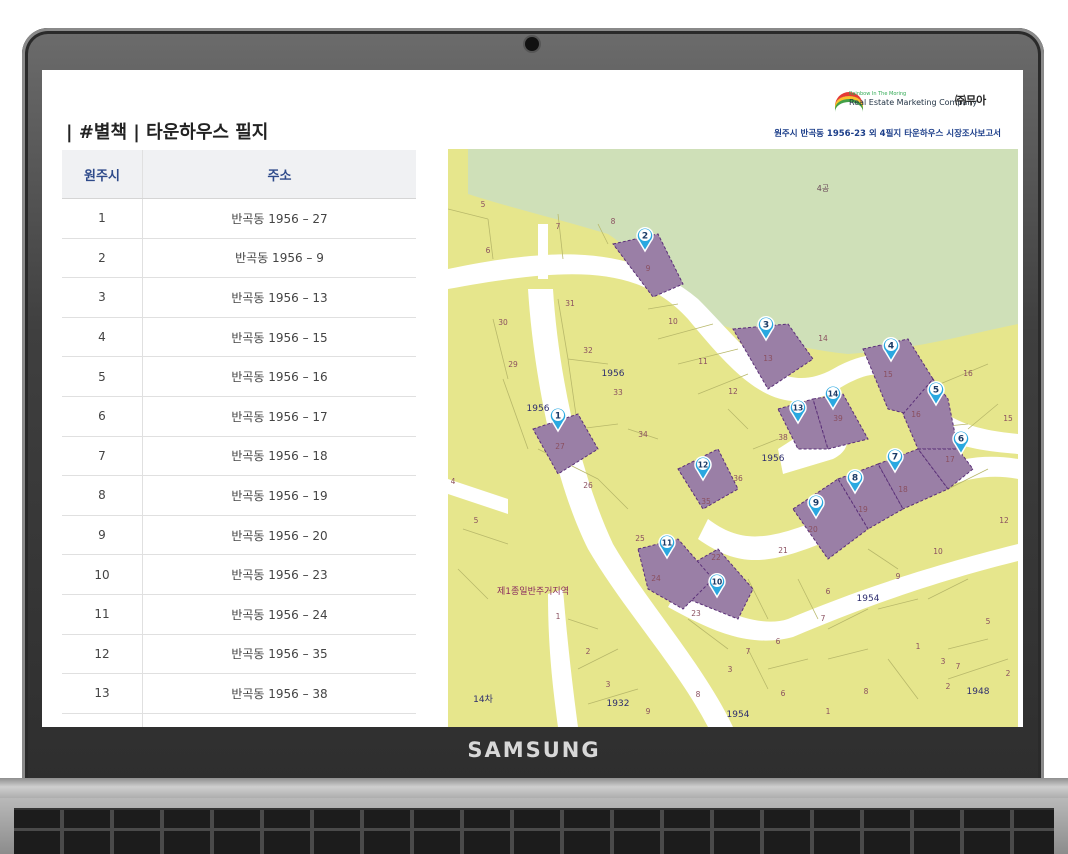 Image resolution: width=1068 pixels, height=854 pixels. What do you see at coordinates (558, 417) in the screenshot?
I see `map-pin-number: 1` at bounding box center [558, 417].